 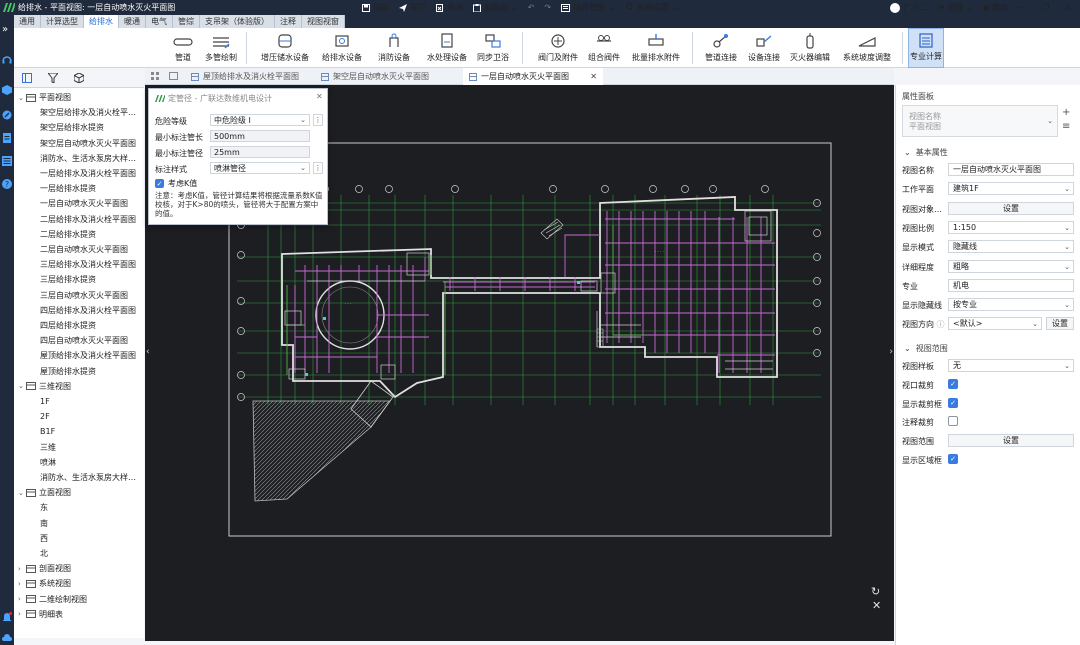 I want to click on tree-folder: › 剖面视图, so click(x=79, y=568).